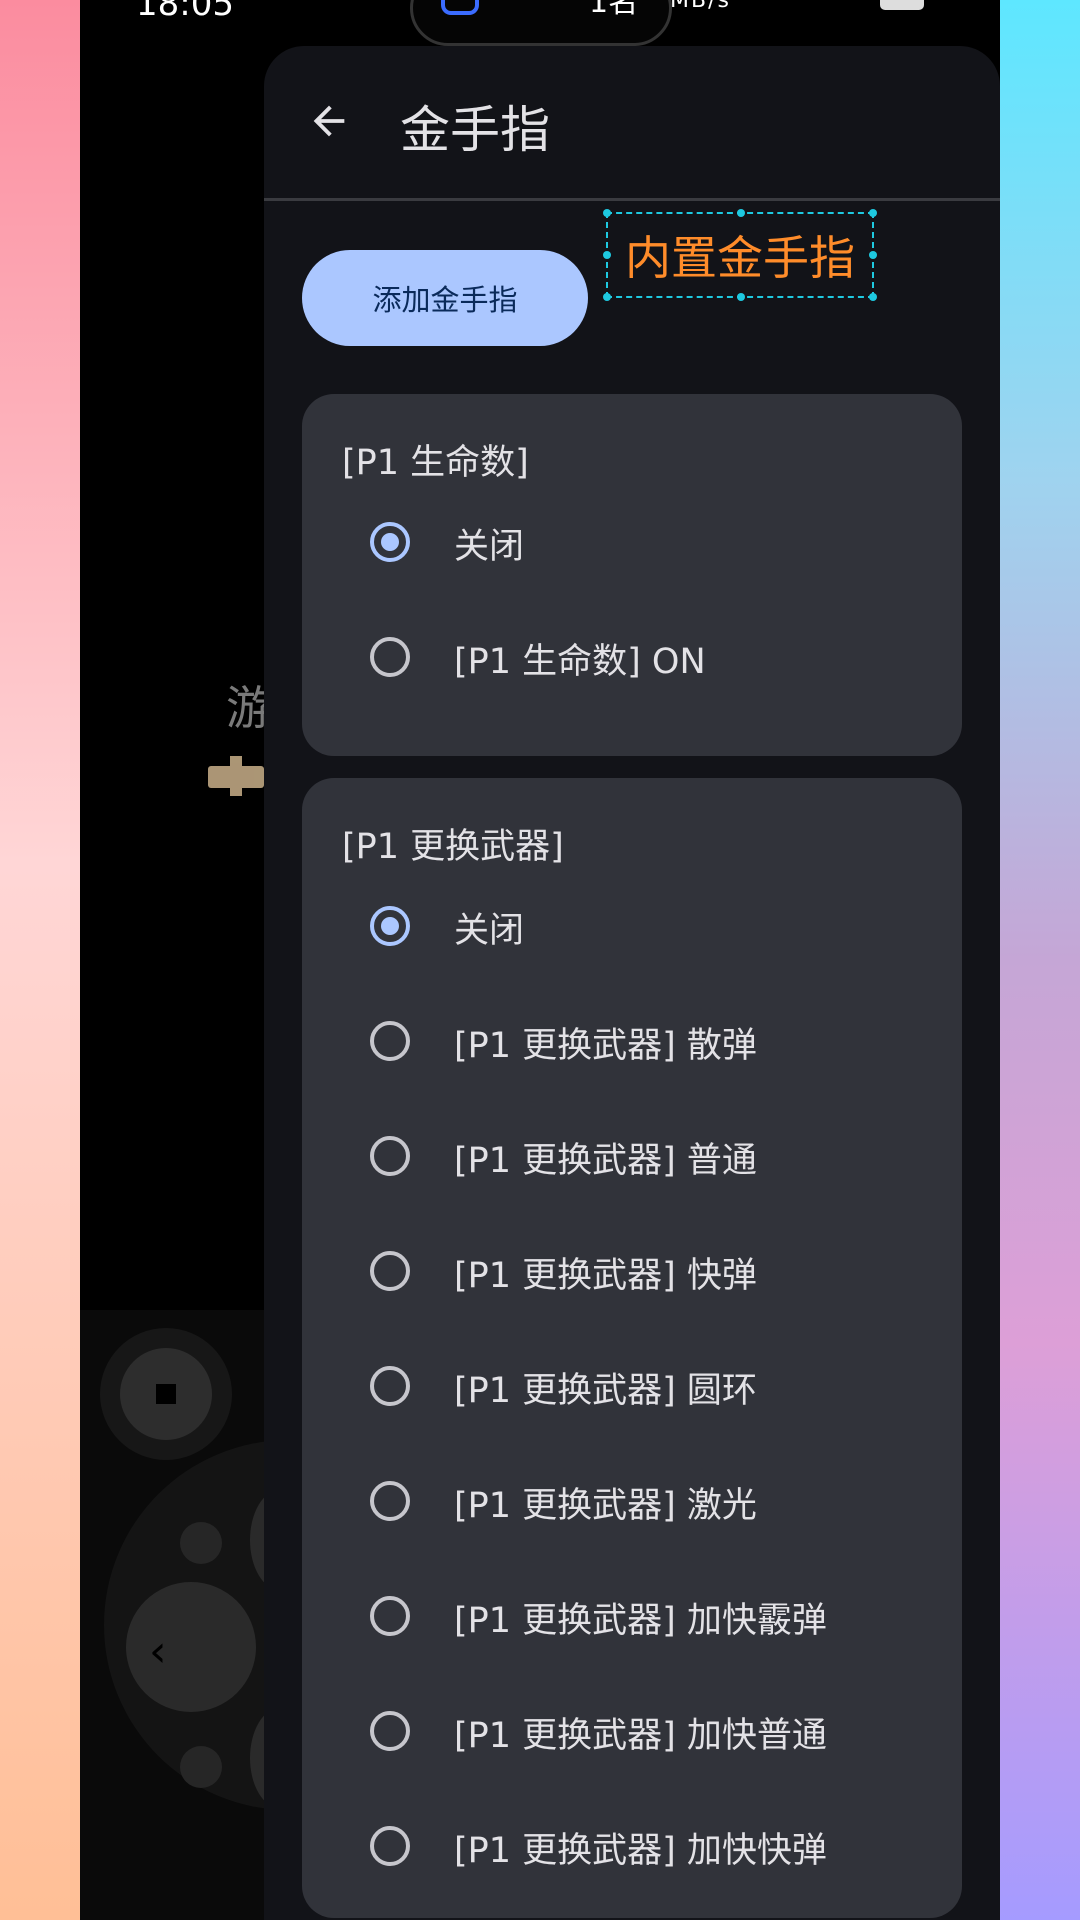 The image size is (1080, 1920). What do you see at coordinates (329, 121) in the screenshot?
I see `arrow-back-icon` at bounding box center [329, 121].